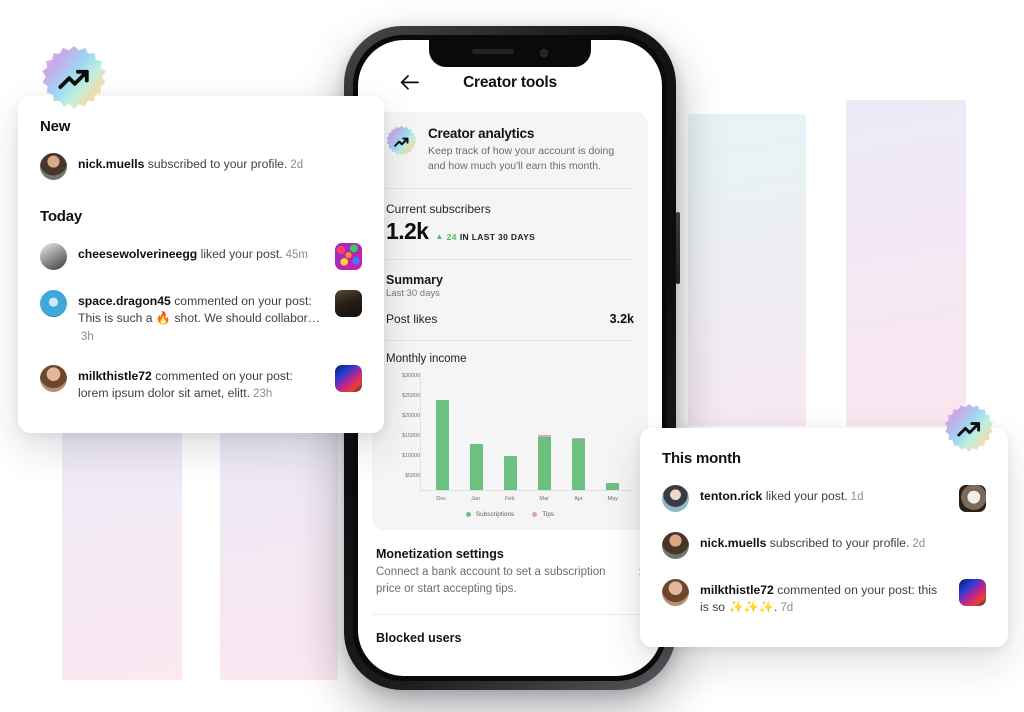  What do you see at coordinates (475, 499) in the screenshot?
I see `chart-x-tick: Jan` at bounding box center [475, 499].